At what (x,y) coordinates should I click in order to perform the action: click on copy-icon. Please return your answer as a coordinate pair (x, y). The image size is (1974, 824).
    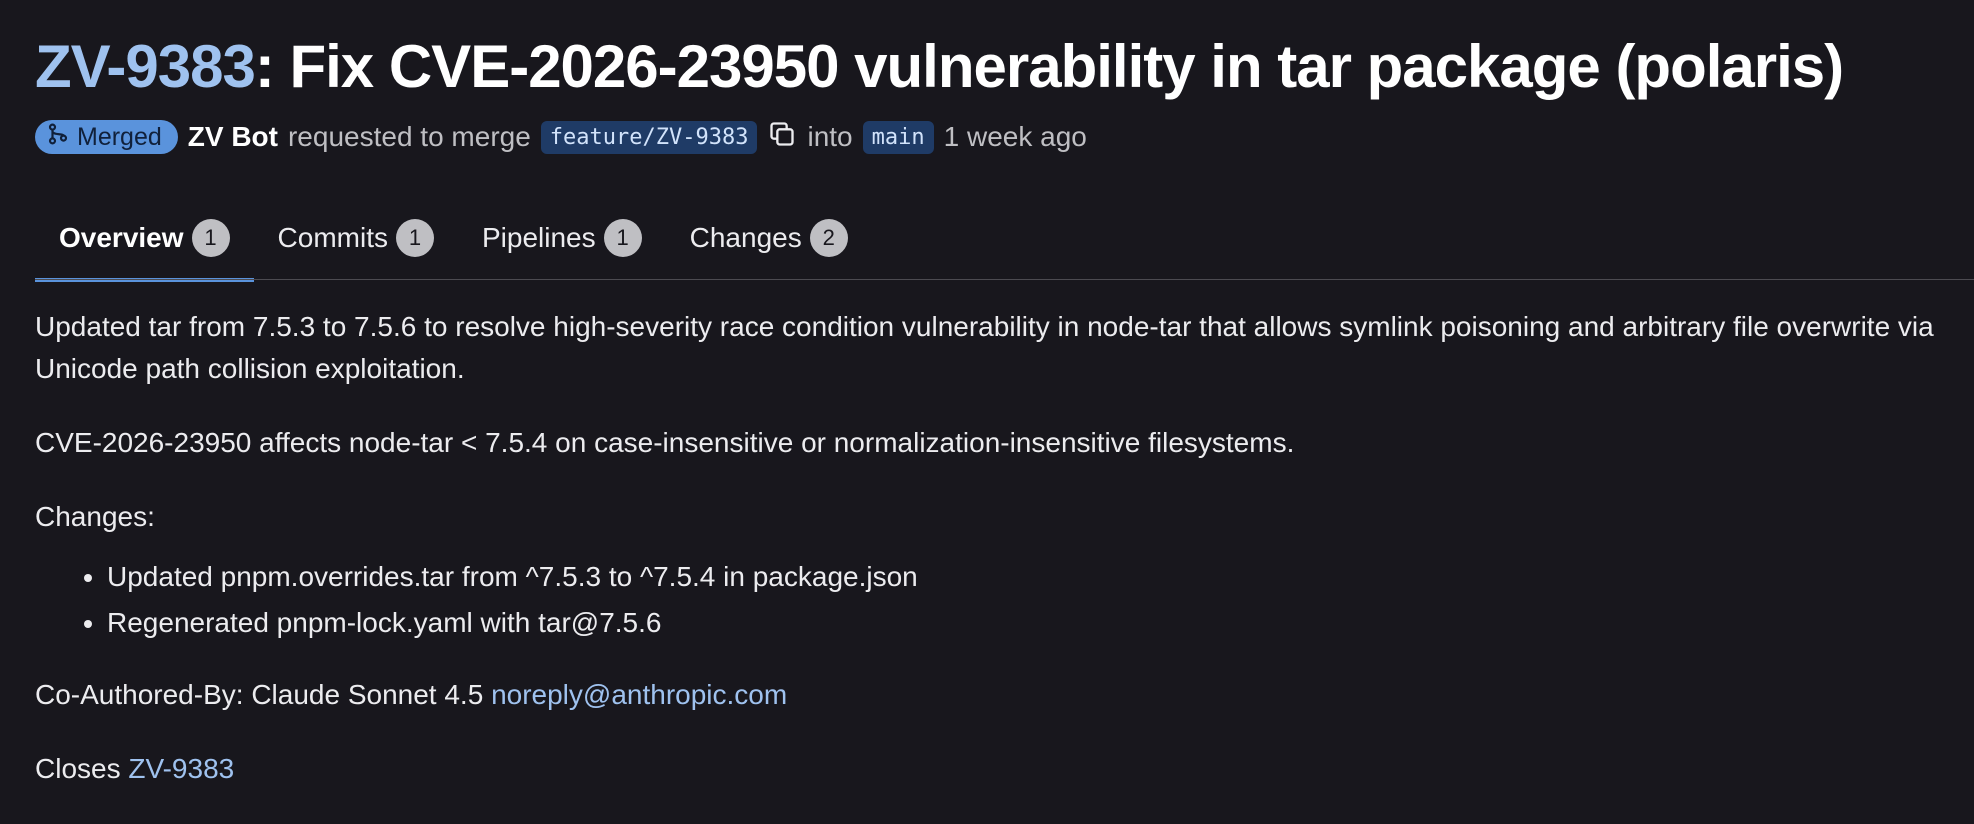
    Looking at the image, I should click on (782, 137).